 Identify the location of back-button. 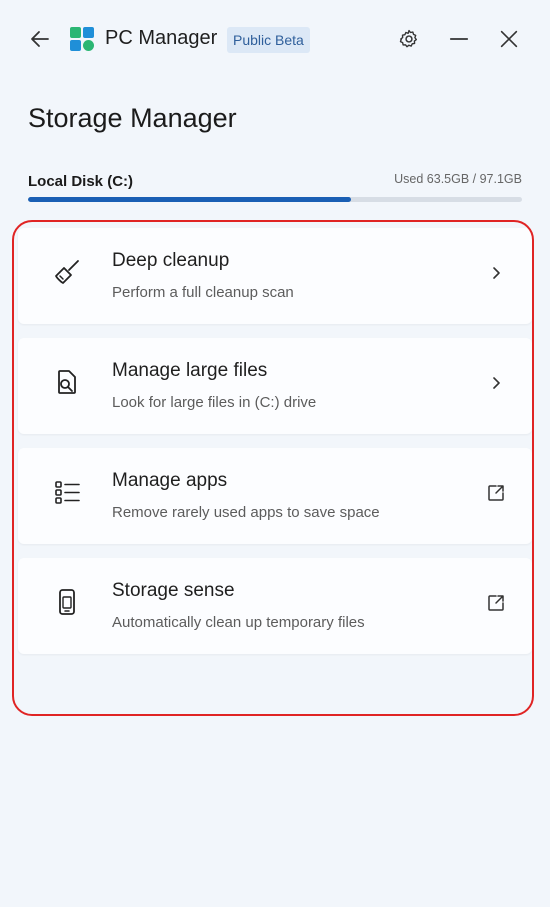
(40, 39).